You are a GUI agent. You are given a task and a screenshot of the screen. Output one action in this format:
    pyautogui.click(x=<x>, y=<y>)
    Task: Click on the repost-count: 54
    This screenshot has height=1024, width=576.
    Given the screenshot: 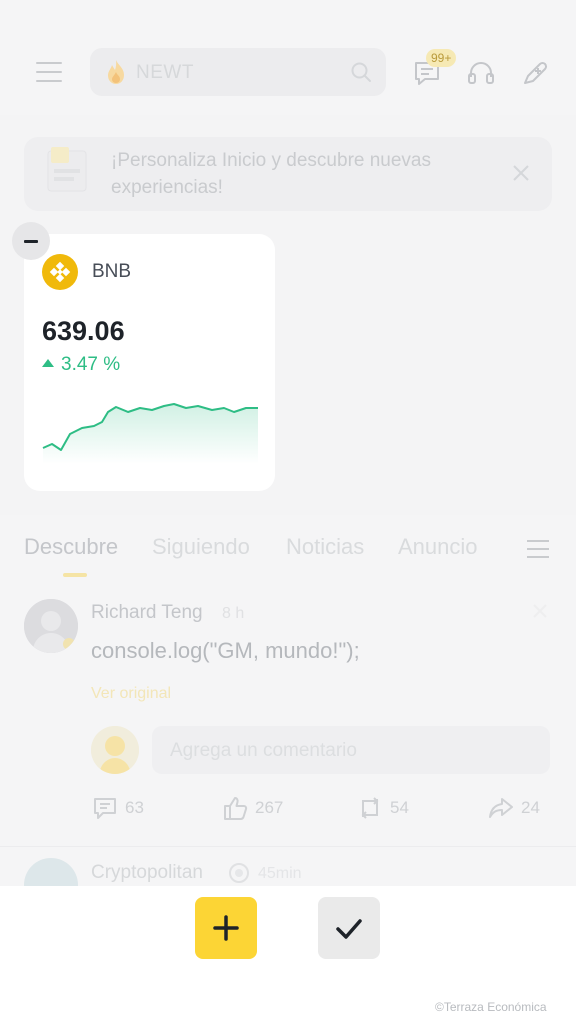 What is the action you would take?
    pyautogui.click(x=399, y=807)
    